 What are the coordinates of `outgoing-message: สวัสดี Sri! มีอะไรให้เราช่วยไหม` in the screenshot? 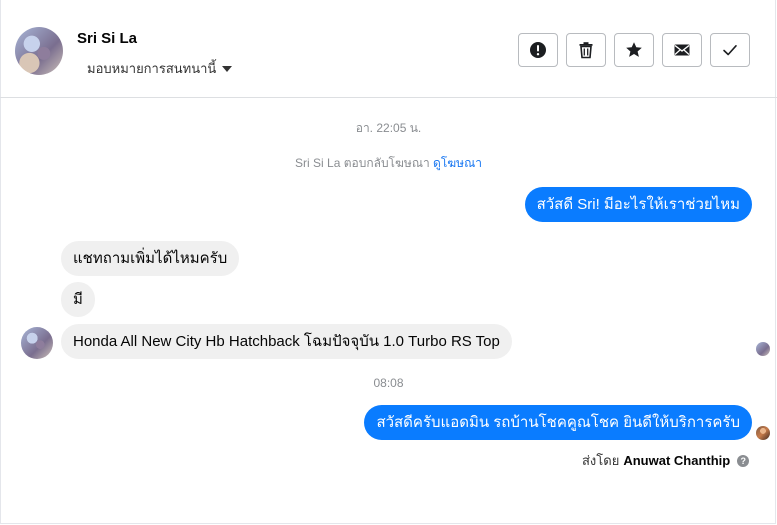 It's located at (638, 204).